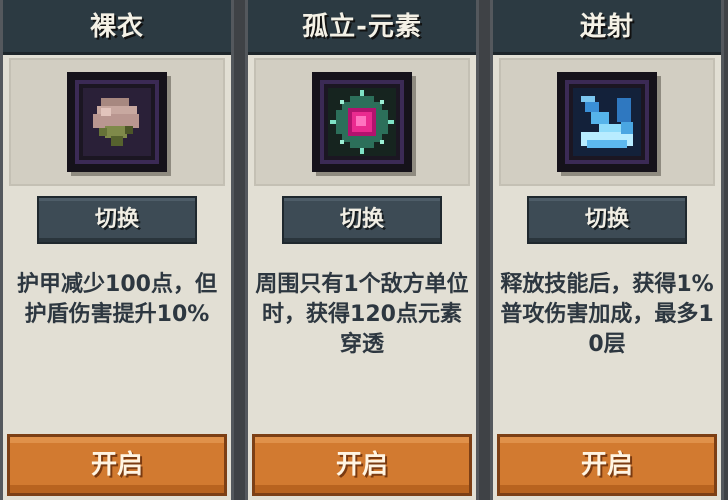 Image resolution: width=728 pixels, height=500 pixels. I want to click on pink-flower-sack-icon, so click(117, 122).